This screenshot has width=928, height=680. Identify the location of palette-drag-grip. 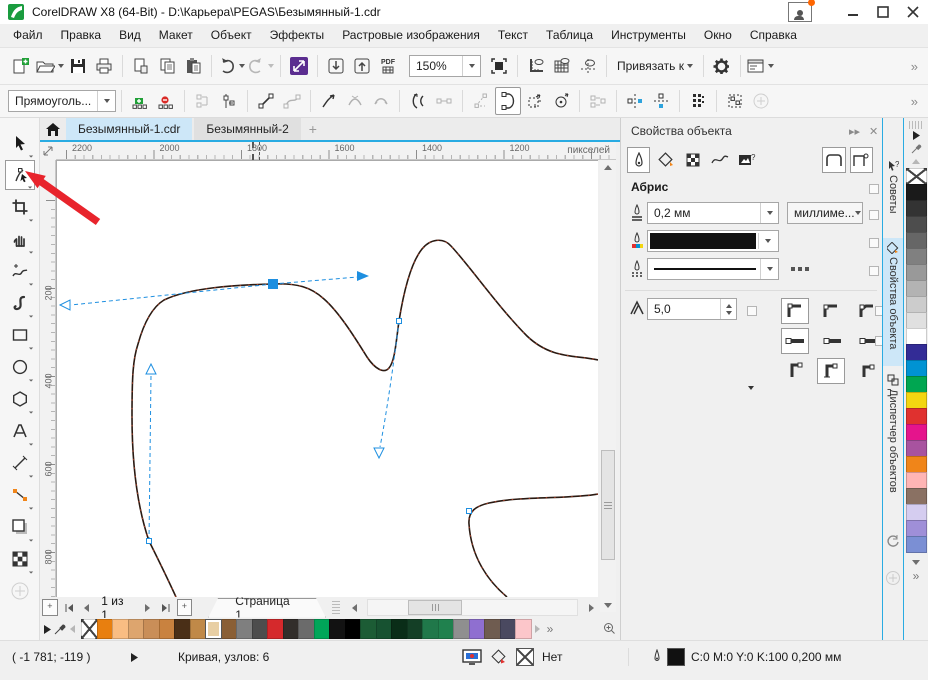
(916, 125).